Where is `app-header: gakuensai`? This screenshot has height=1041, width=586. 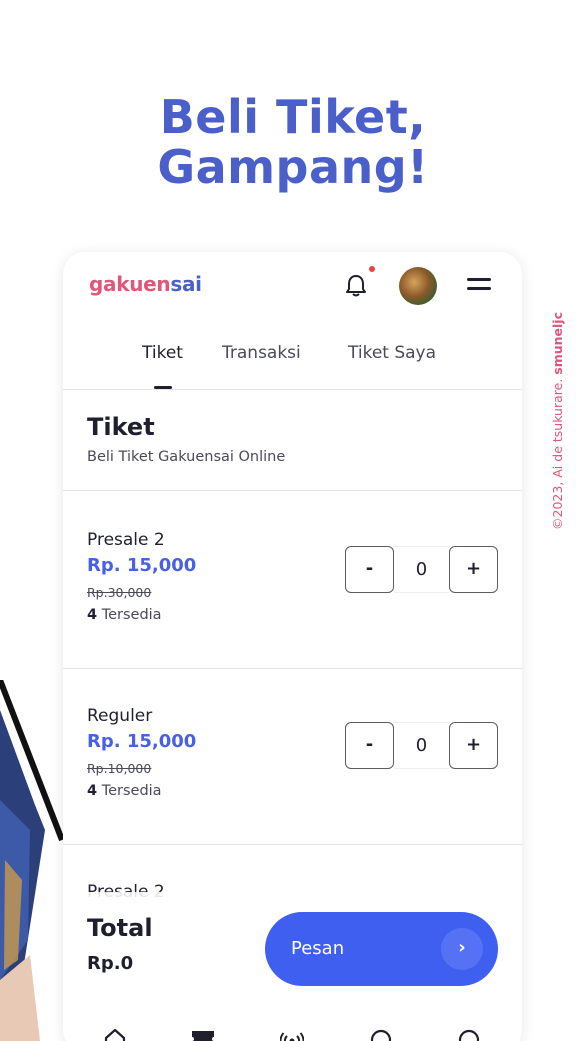 app-header: gakuensai is located at coordinates (292, 287).